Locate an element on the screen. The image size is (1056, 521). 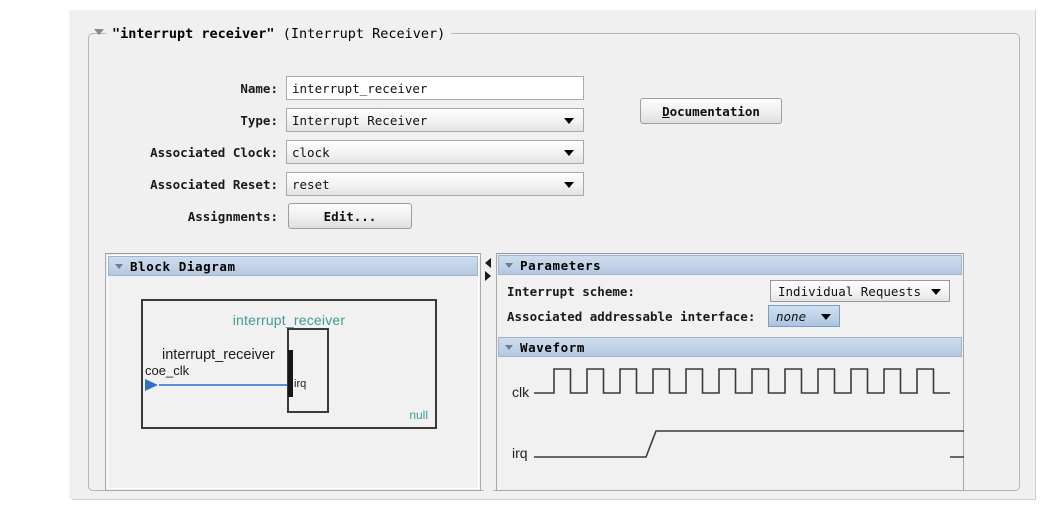
interrupt-scheme-value: Individual Requests is located at coordinates (849, 291).